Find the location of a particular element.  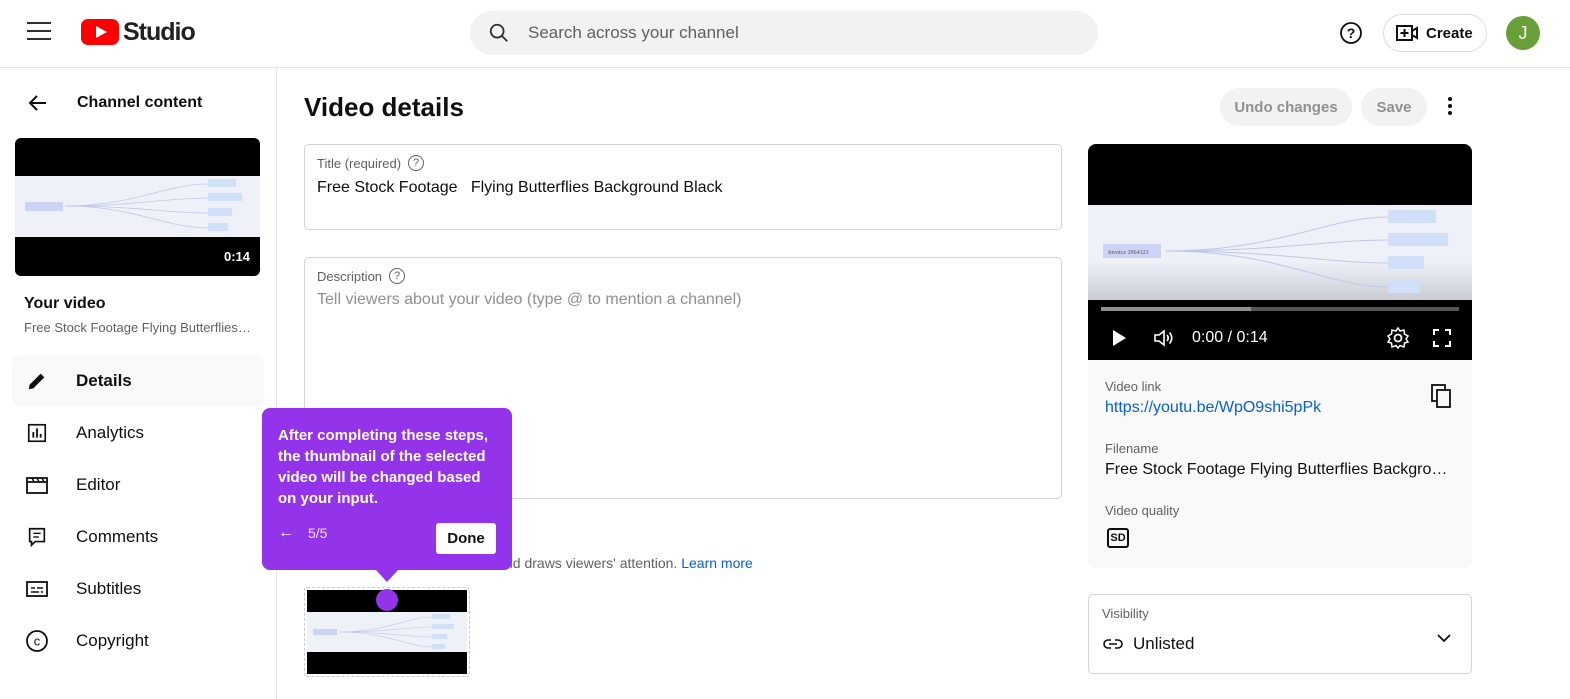

video-frame: Invoice 2964323 is located at coordinates (1280, 252).